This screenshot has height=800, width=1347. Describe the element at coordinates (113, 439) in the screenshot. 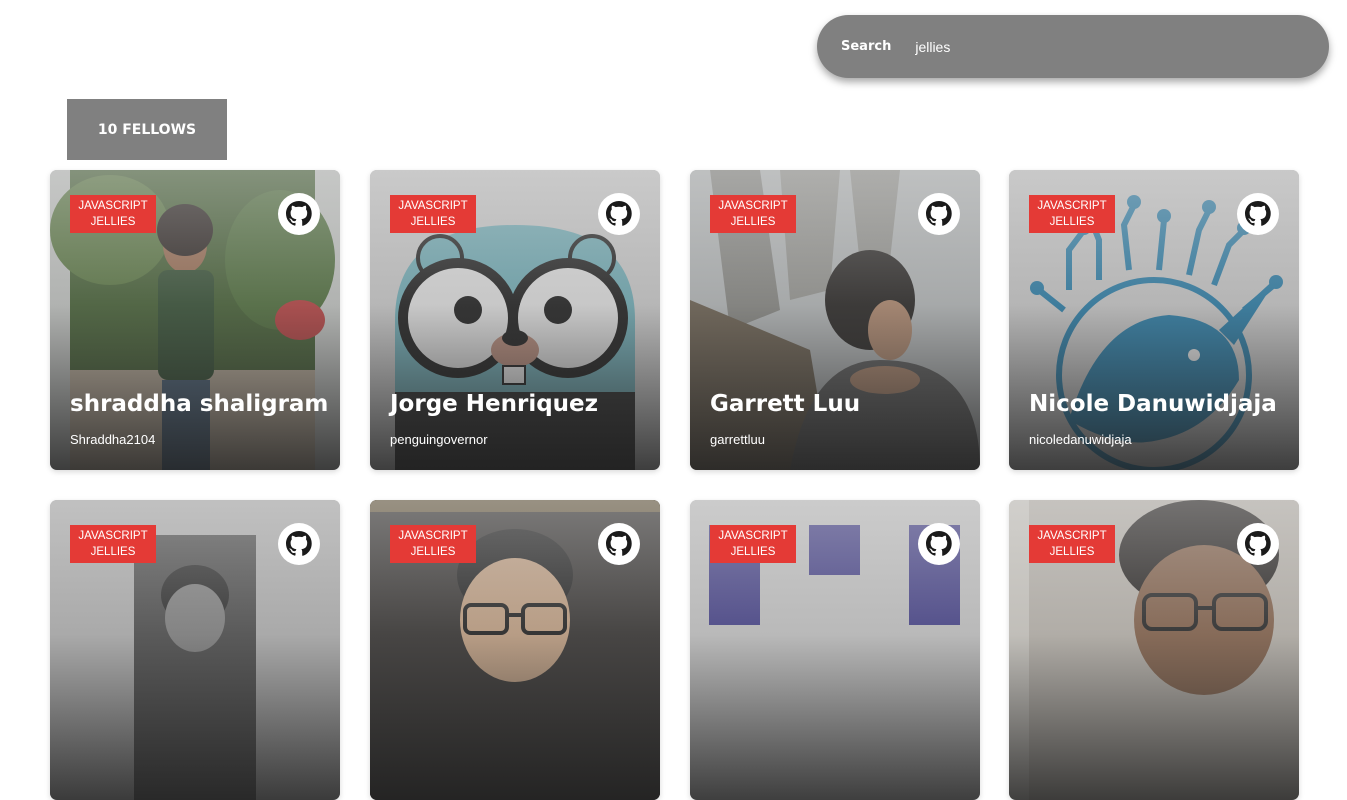

I see `fellow-handle: Shraddha2104` at that location.